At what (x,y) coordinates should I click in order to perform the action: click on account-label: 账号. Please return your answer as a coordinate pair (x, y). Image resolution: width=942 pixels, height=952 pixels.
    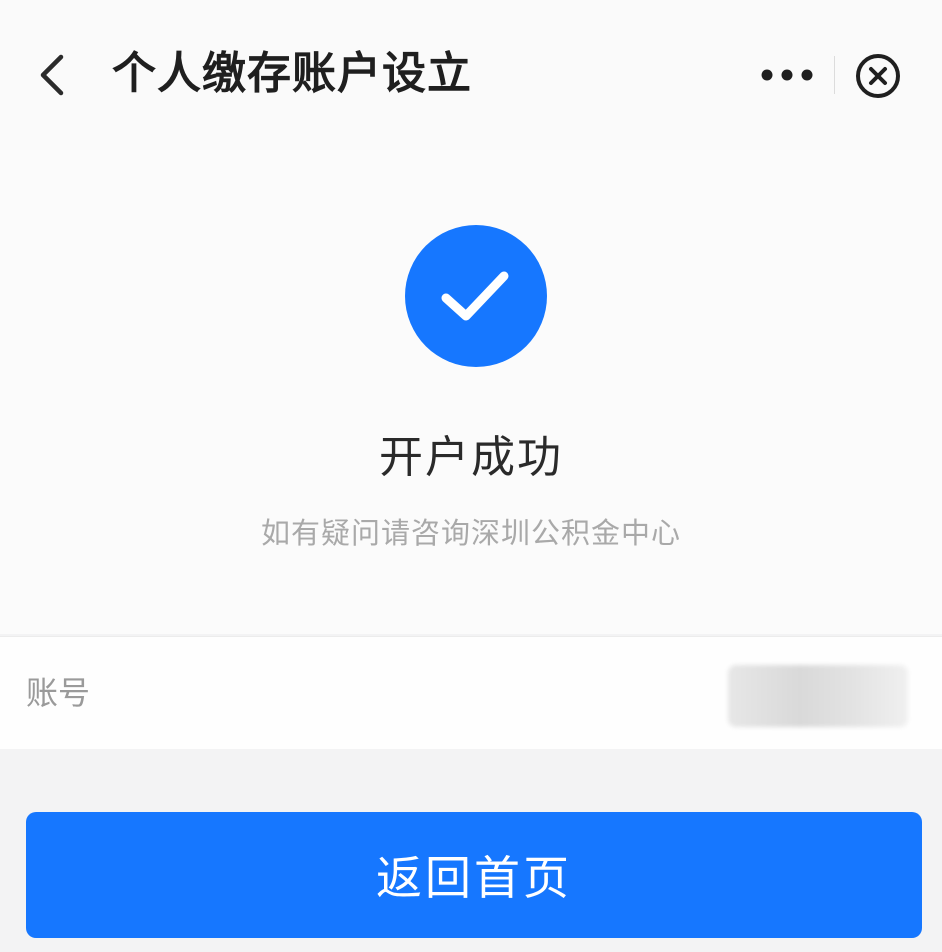
    Looking at the image, I should click on (58, 693).